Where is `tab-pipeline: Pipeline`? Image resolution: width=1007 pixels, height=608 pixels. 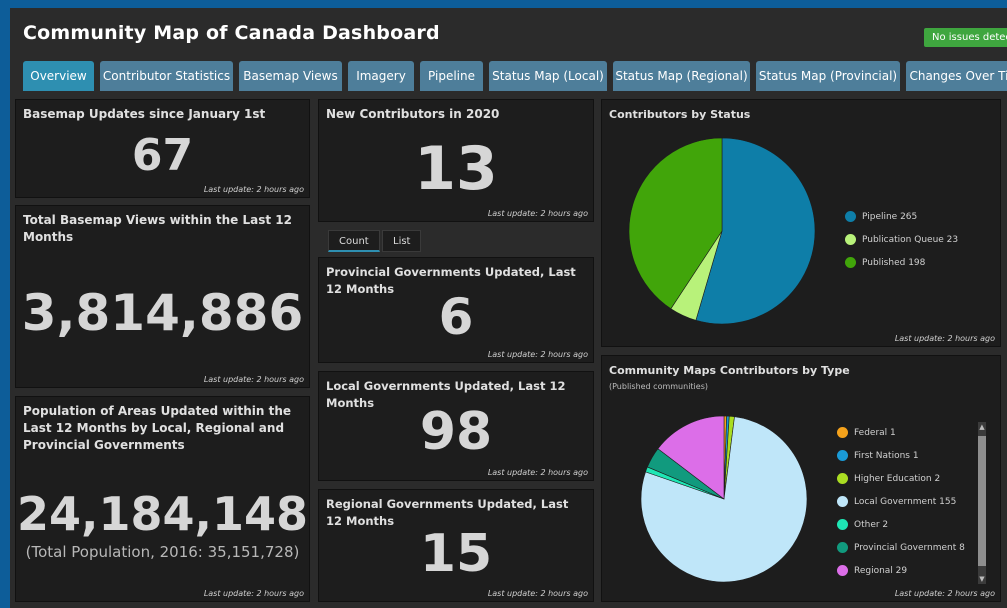 tab-pipeline: Pipeline is located at coordinates (451, 76).